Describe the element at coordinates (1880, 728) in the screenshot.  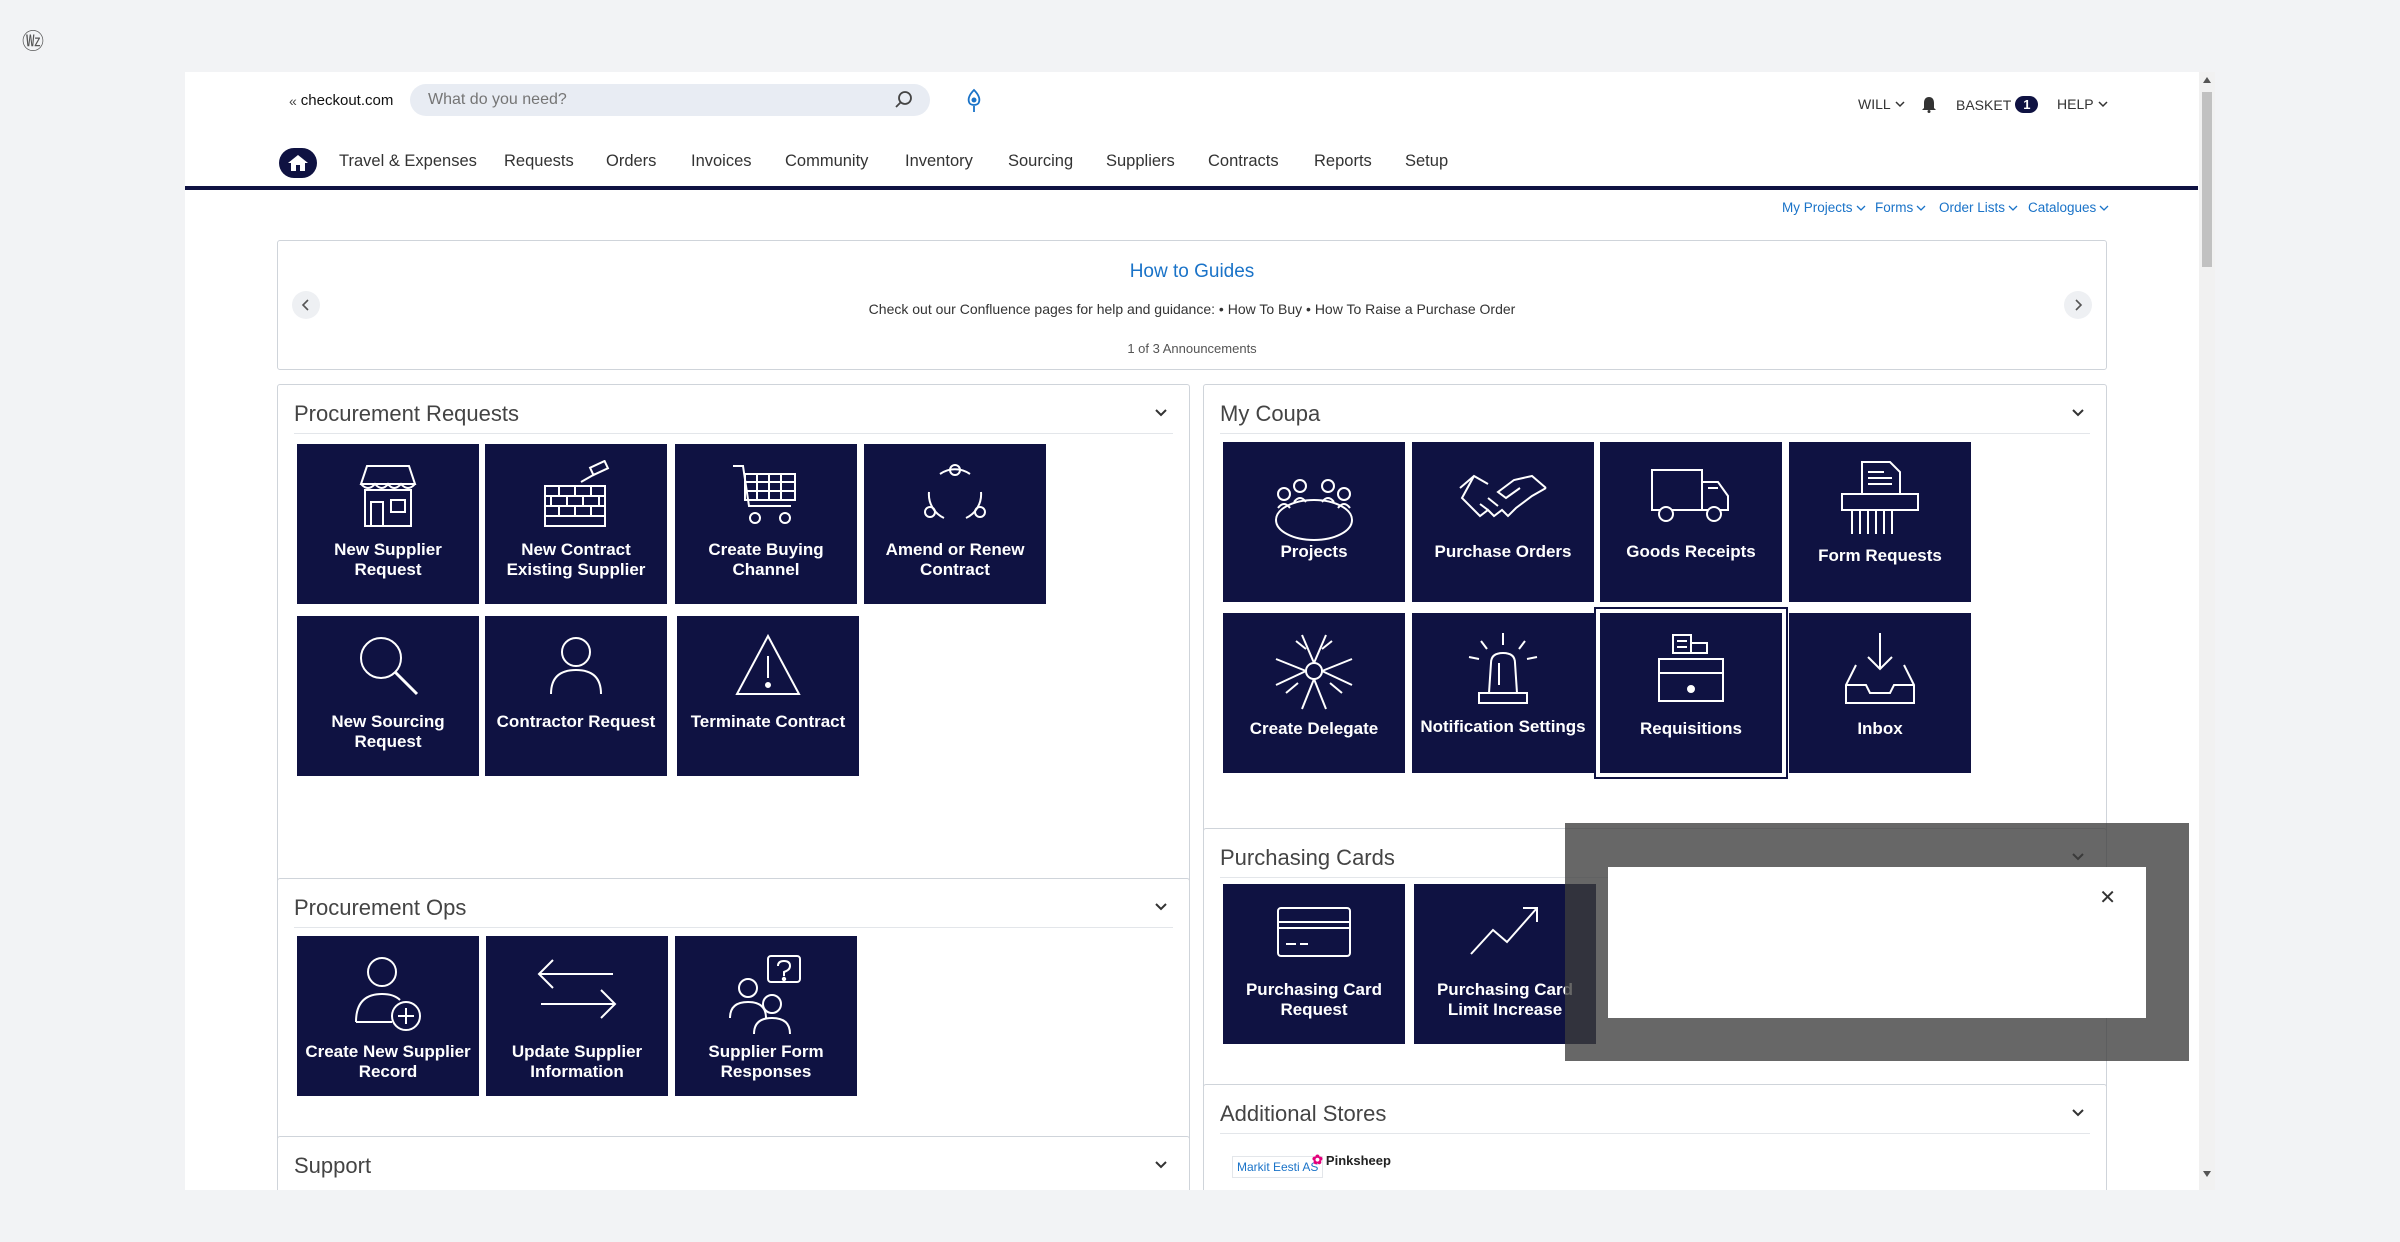
I see `tile-label: Inbox` at that location.